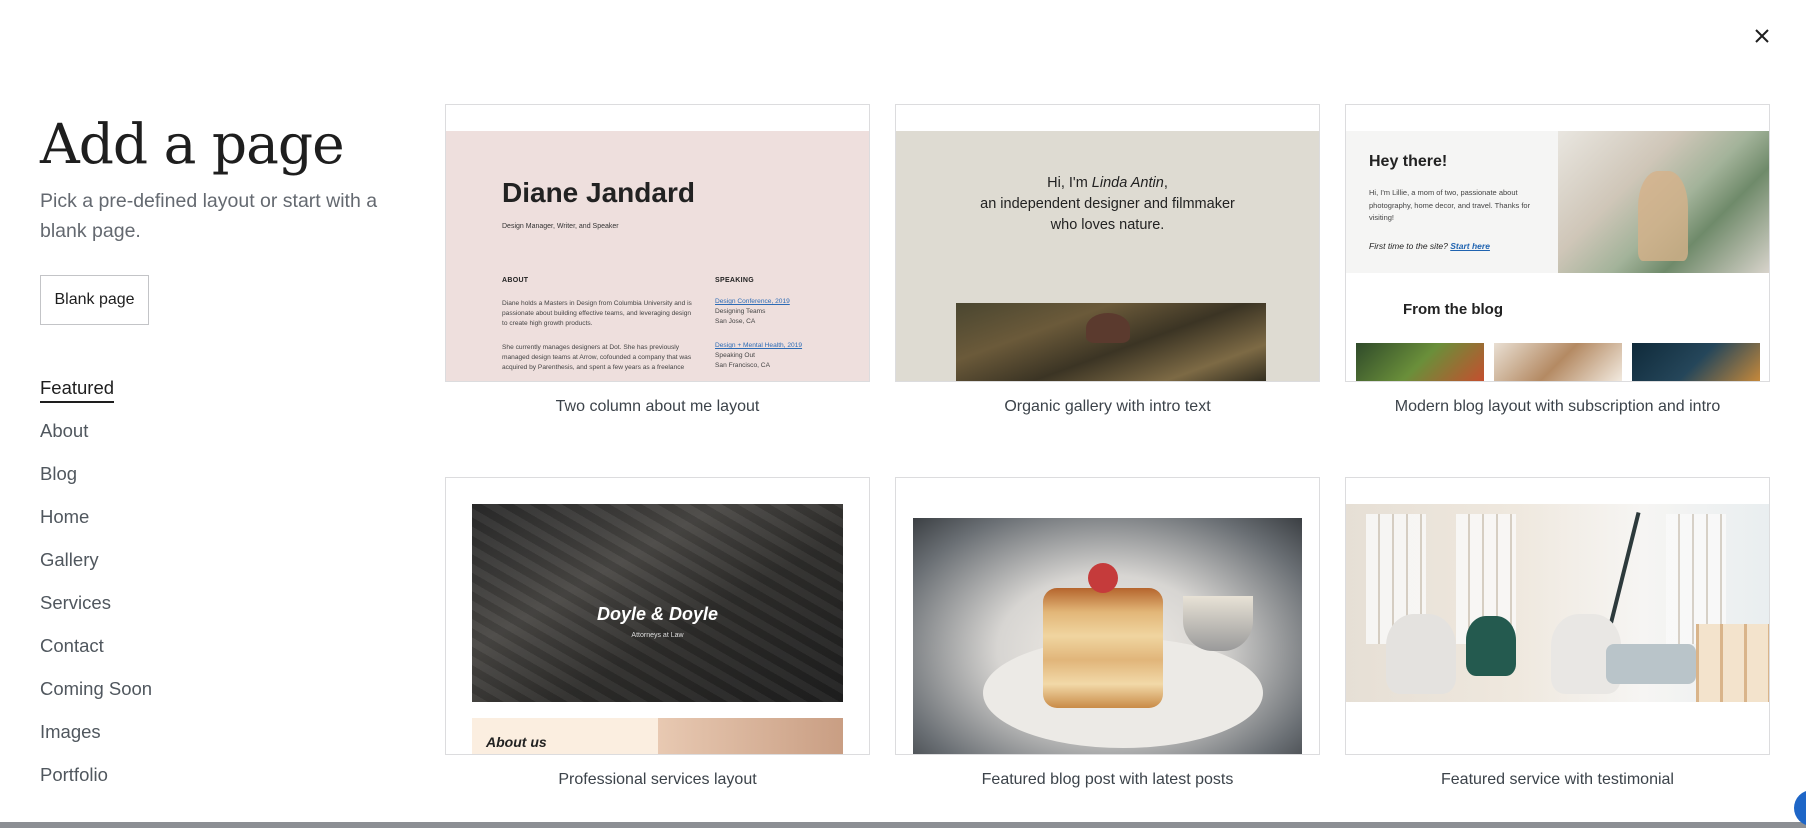 This screenshot has height=828, width=1806. I want to click on category-coming-soon: Coming Soon, so click(96, 694).